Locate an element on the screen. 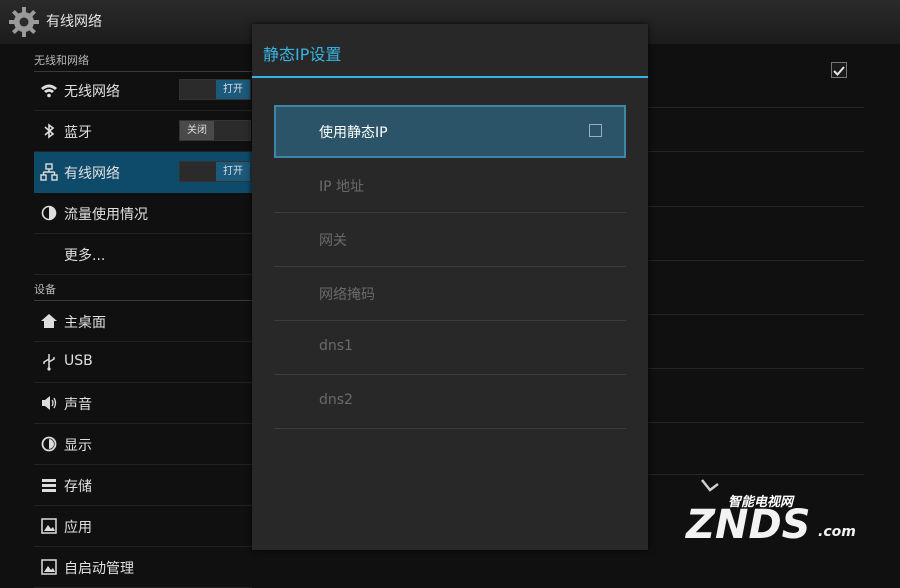  watermark-suffix: .com is located at coordinates (837, 532).